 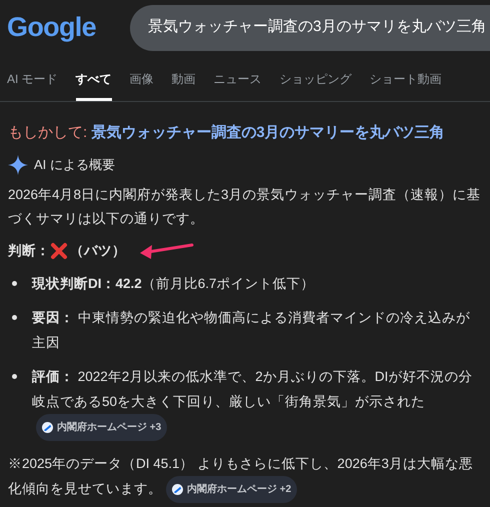 I want to click on tab: ニュース, so click(x=238, y=85).